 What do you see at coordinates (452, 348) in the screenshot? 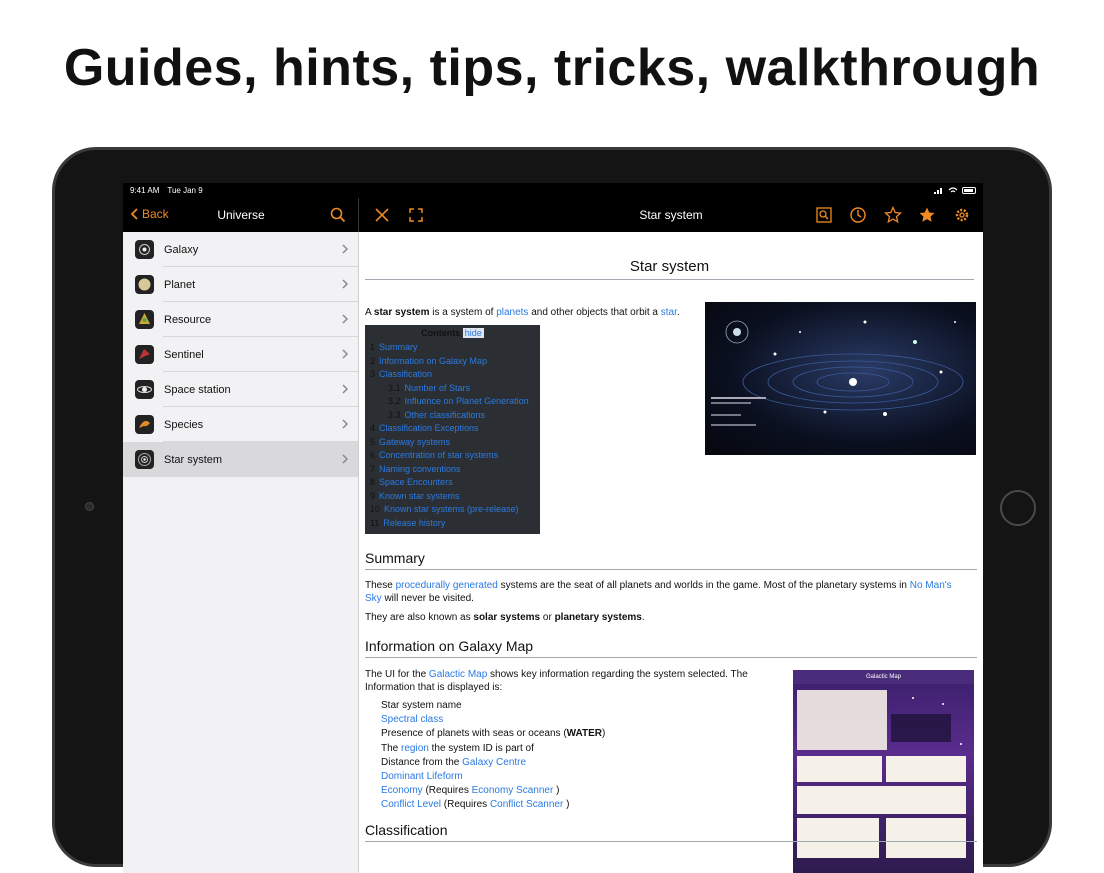
I see `toc-item: 1 Summary` at bounding box center [452, 348].